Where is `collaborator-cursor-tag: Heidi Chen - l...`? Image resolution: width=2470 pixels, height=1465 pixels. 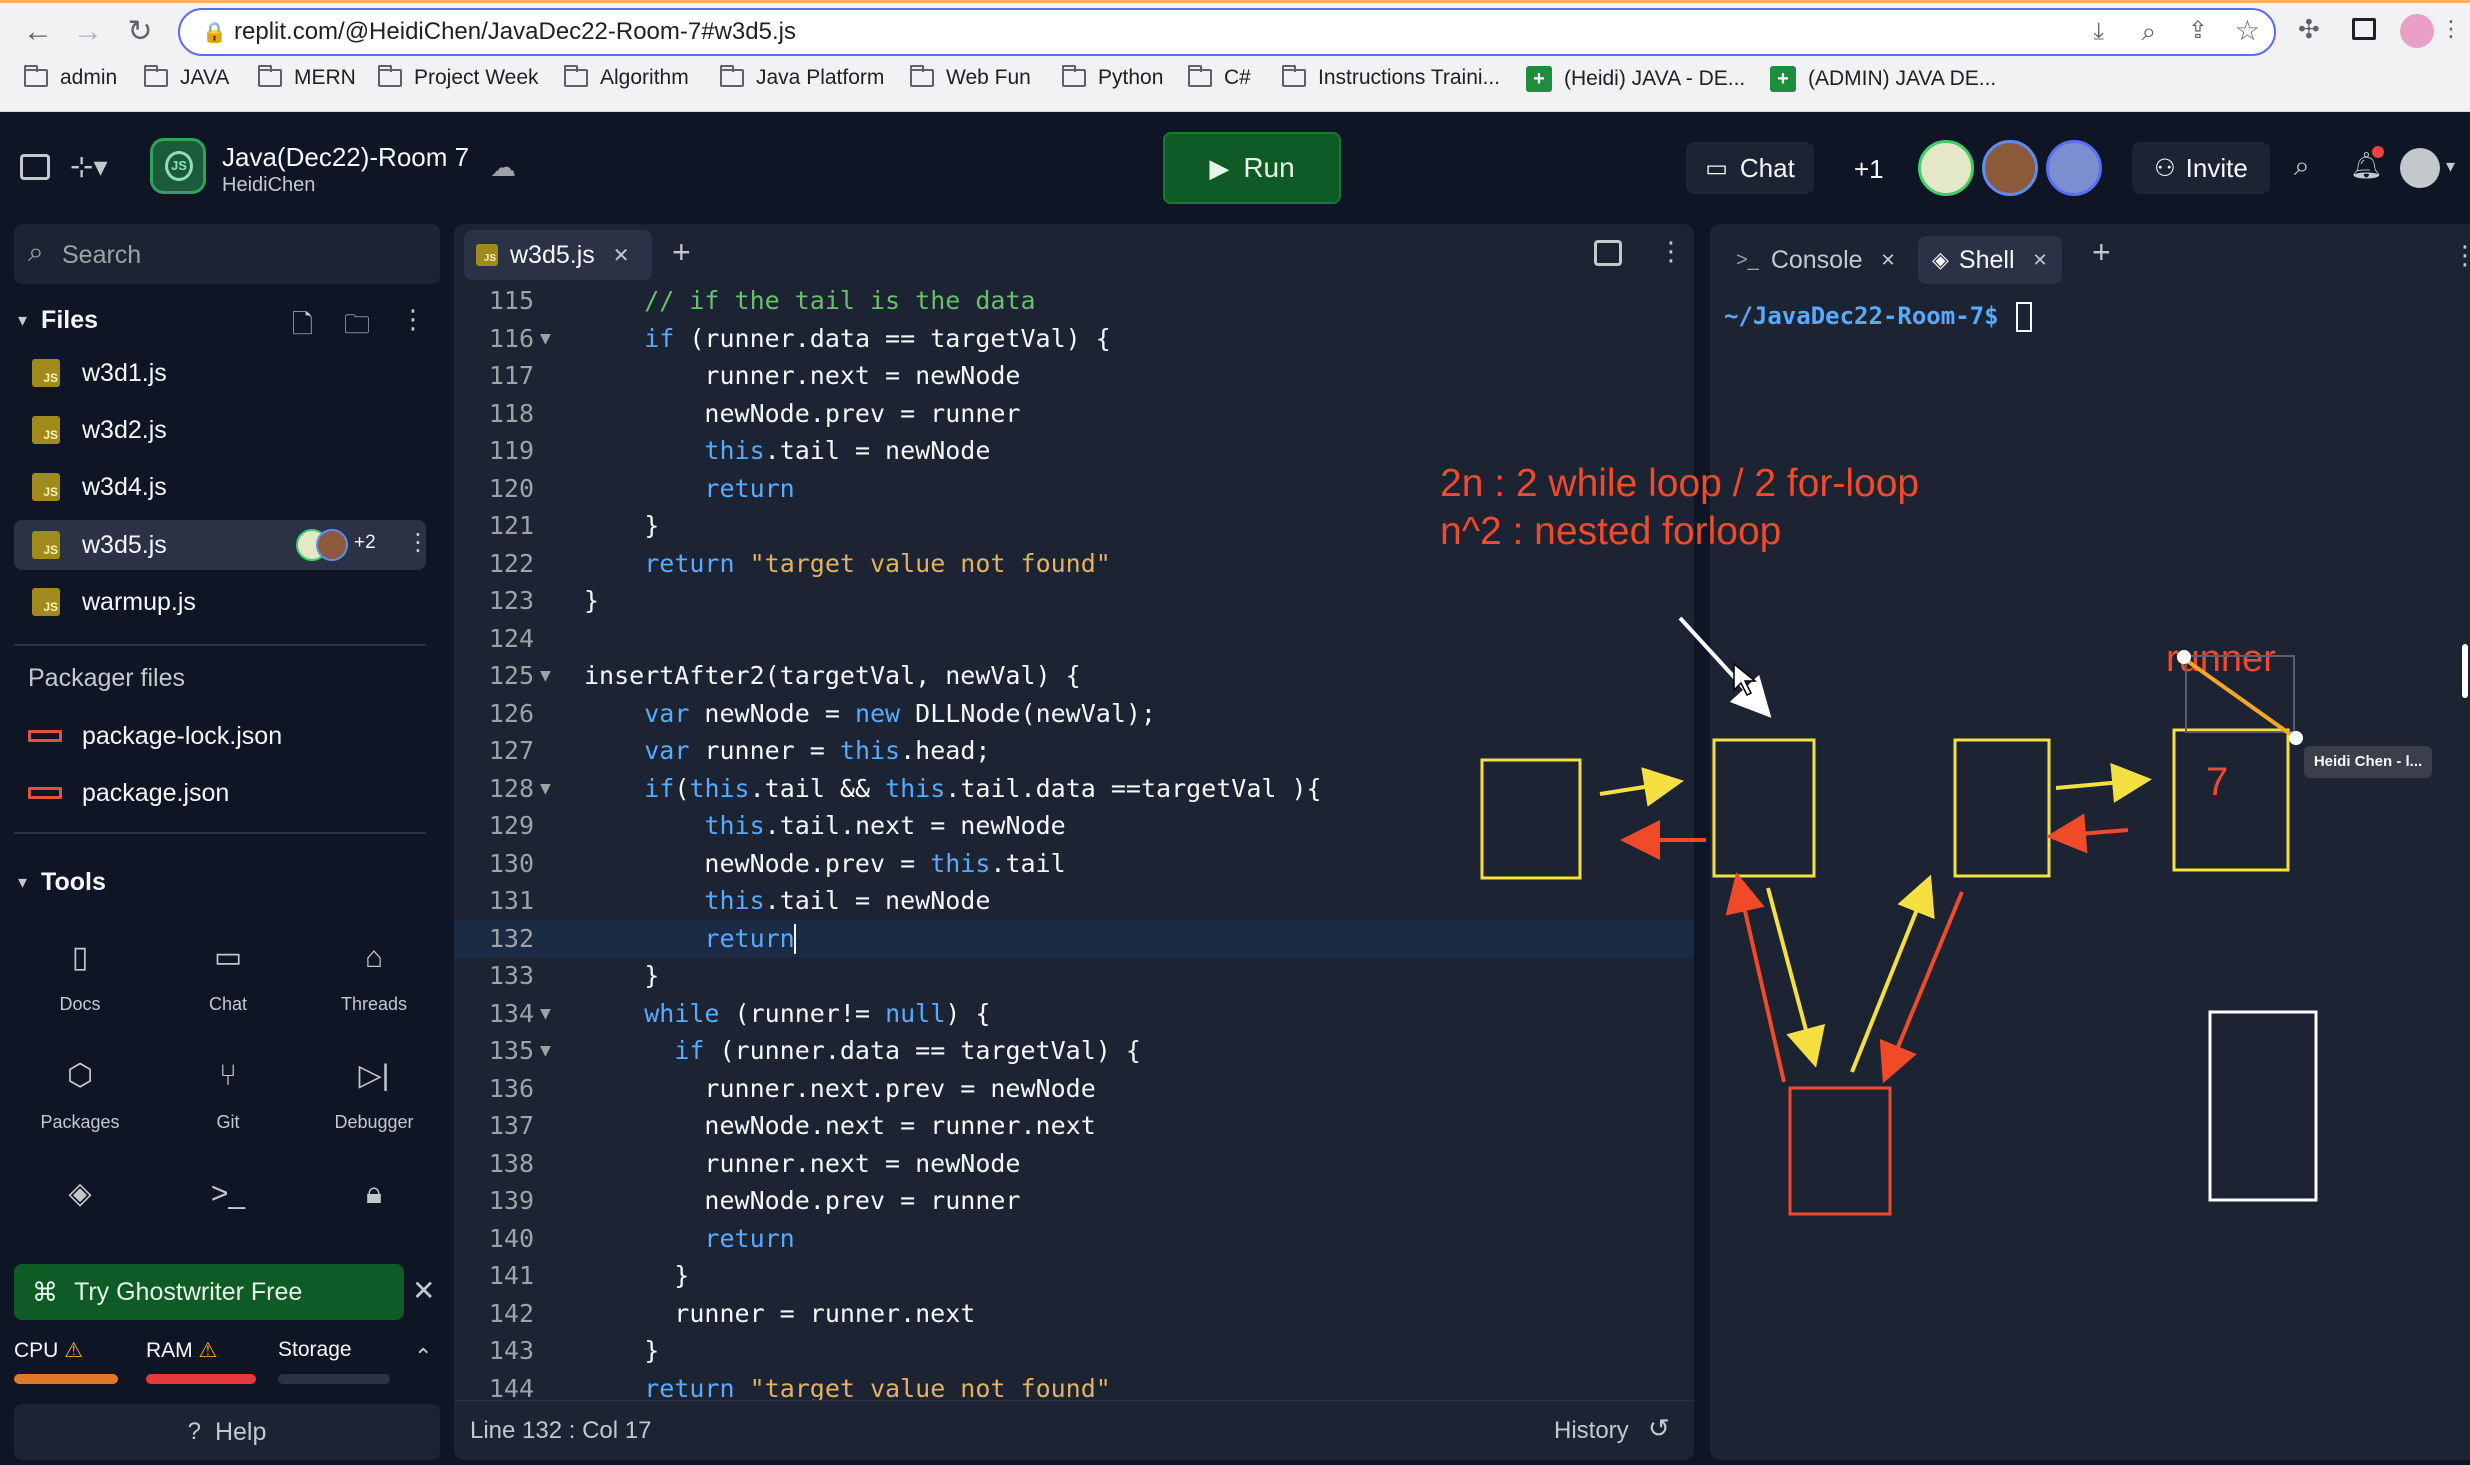 collaborator-cursor-tag: Heidi Chen - l... is located at coordinates (2368, 762).